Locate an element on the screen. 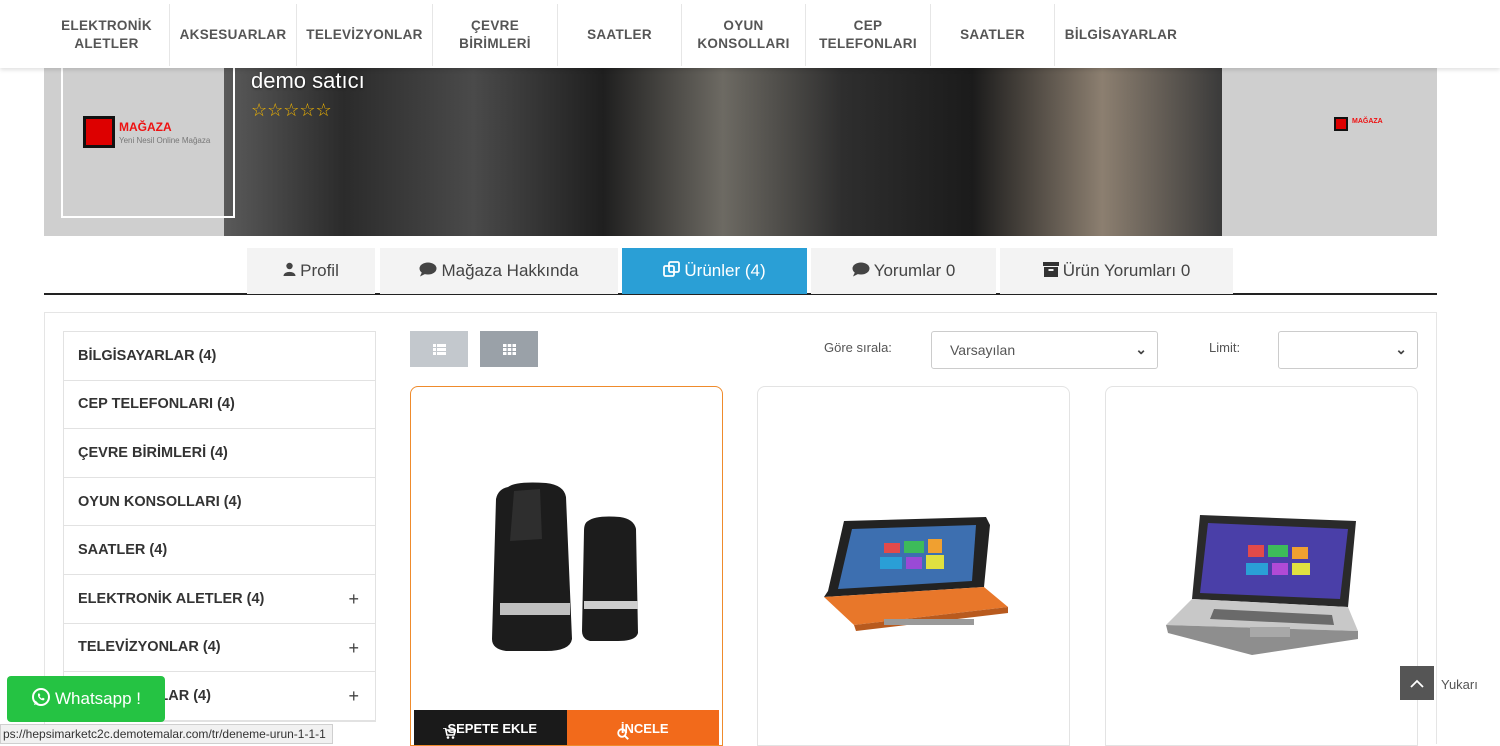  category-label: BİLGİSAYARLAR (4) is located at coordinates (147, 355).